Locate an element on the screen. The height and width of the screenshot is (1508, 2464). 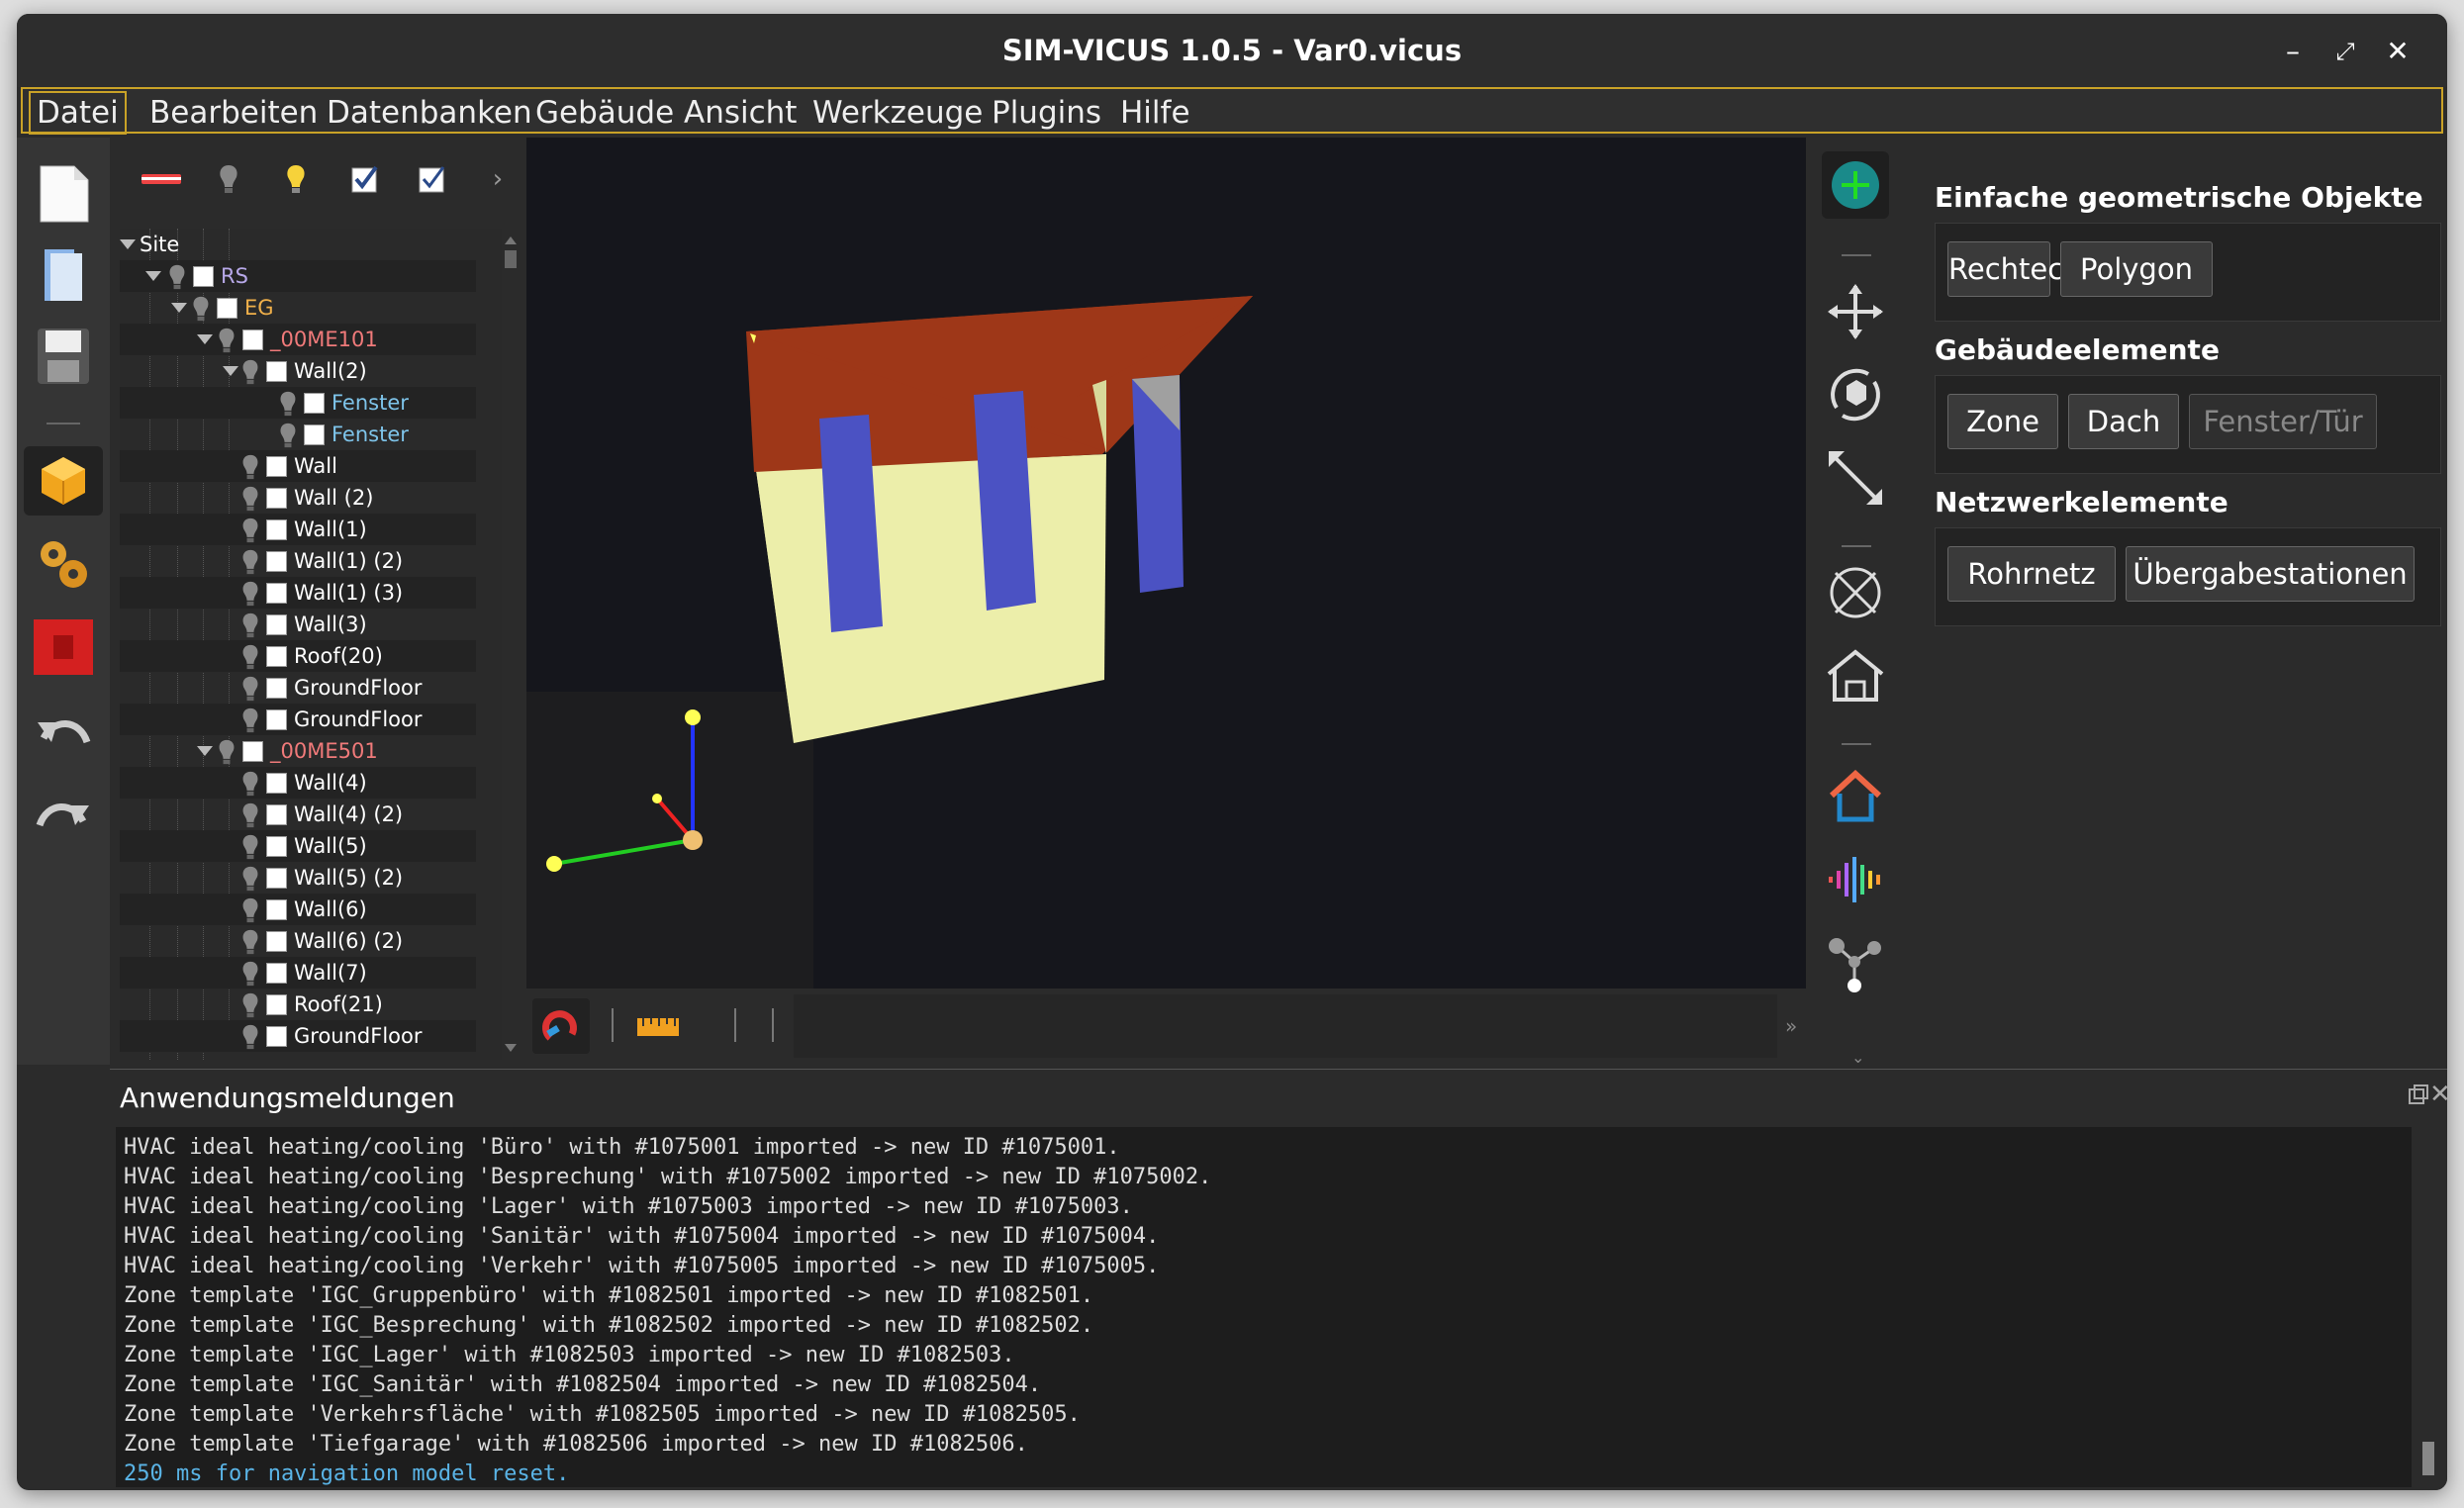
tree-row: Wall (2) is located at coordinates (298, 498).